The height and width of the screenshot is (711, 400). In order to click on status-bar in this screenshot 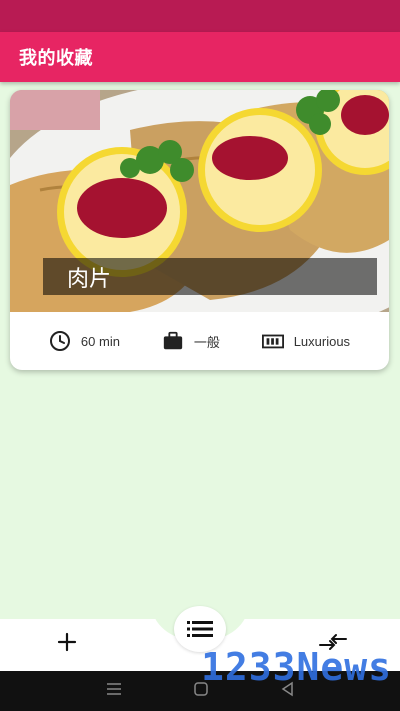, I will do `click(200, 16)`.